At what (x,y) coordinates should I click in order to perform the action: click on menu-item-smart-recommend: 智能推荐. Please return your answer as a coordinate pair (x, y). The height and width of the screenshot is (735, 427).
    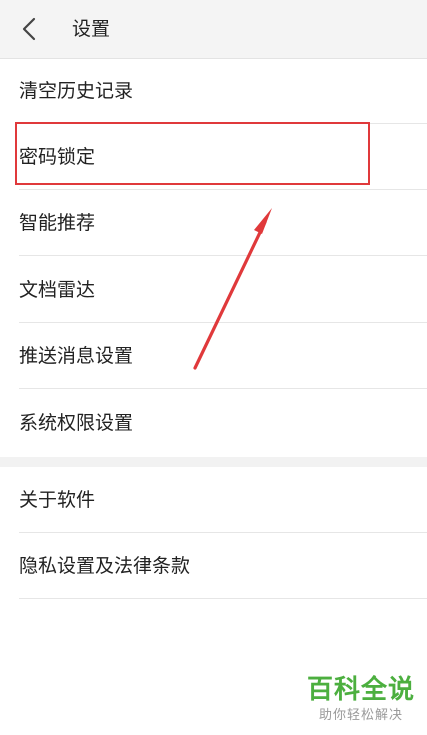
    Looking at the image, I should click on (213, 223).